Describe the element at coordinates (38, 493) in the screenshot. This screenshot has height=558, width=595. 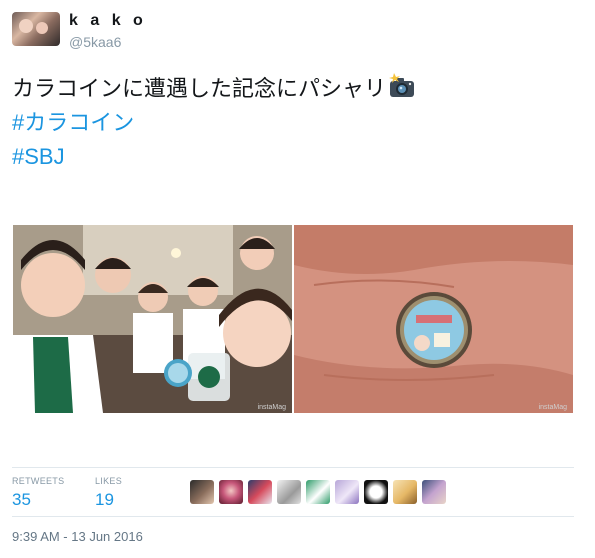
I see `retweet-count: RETWEETS 35` at that location.